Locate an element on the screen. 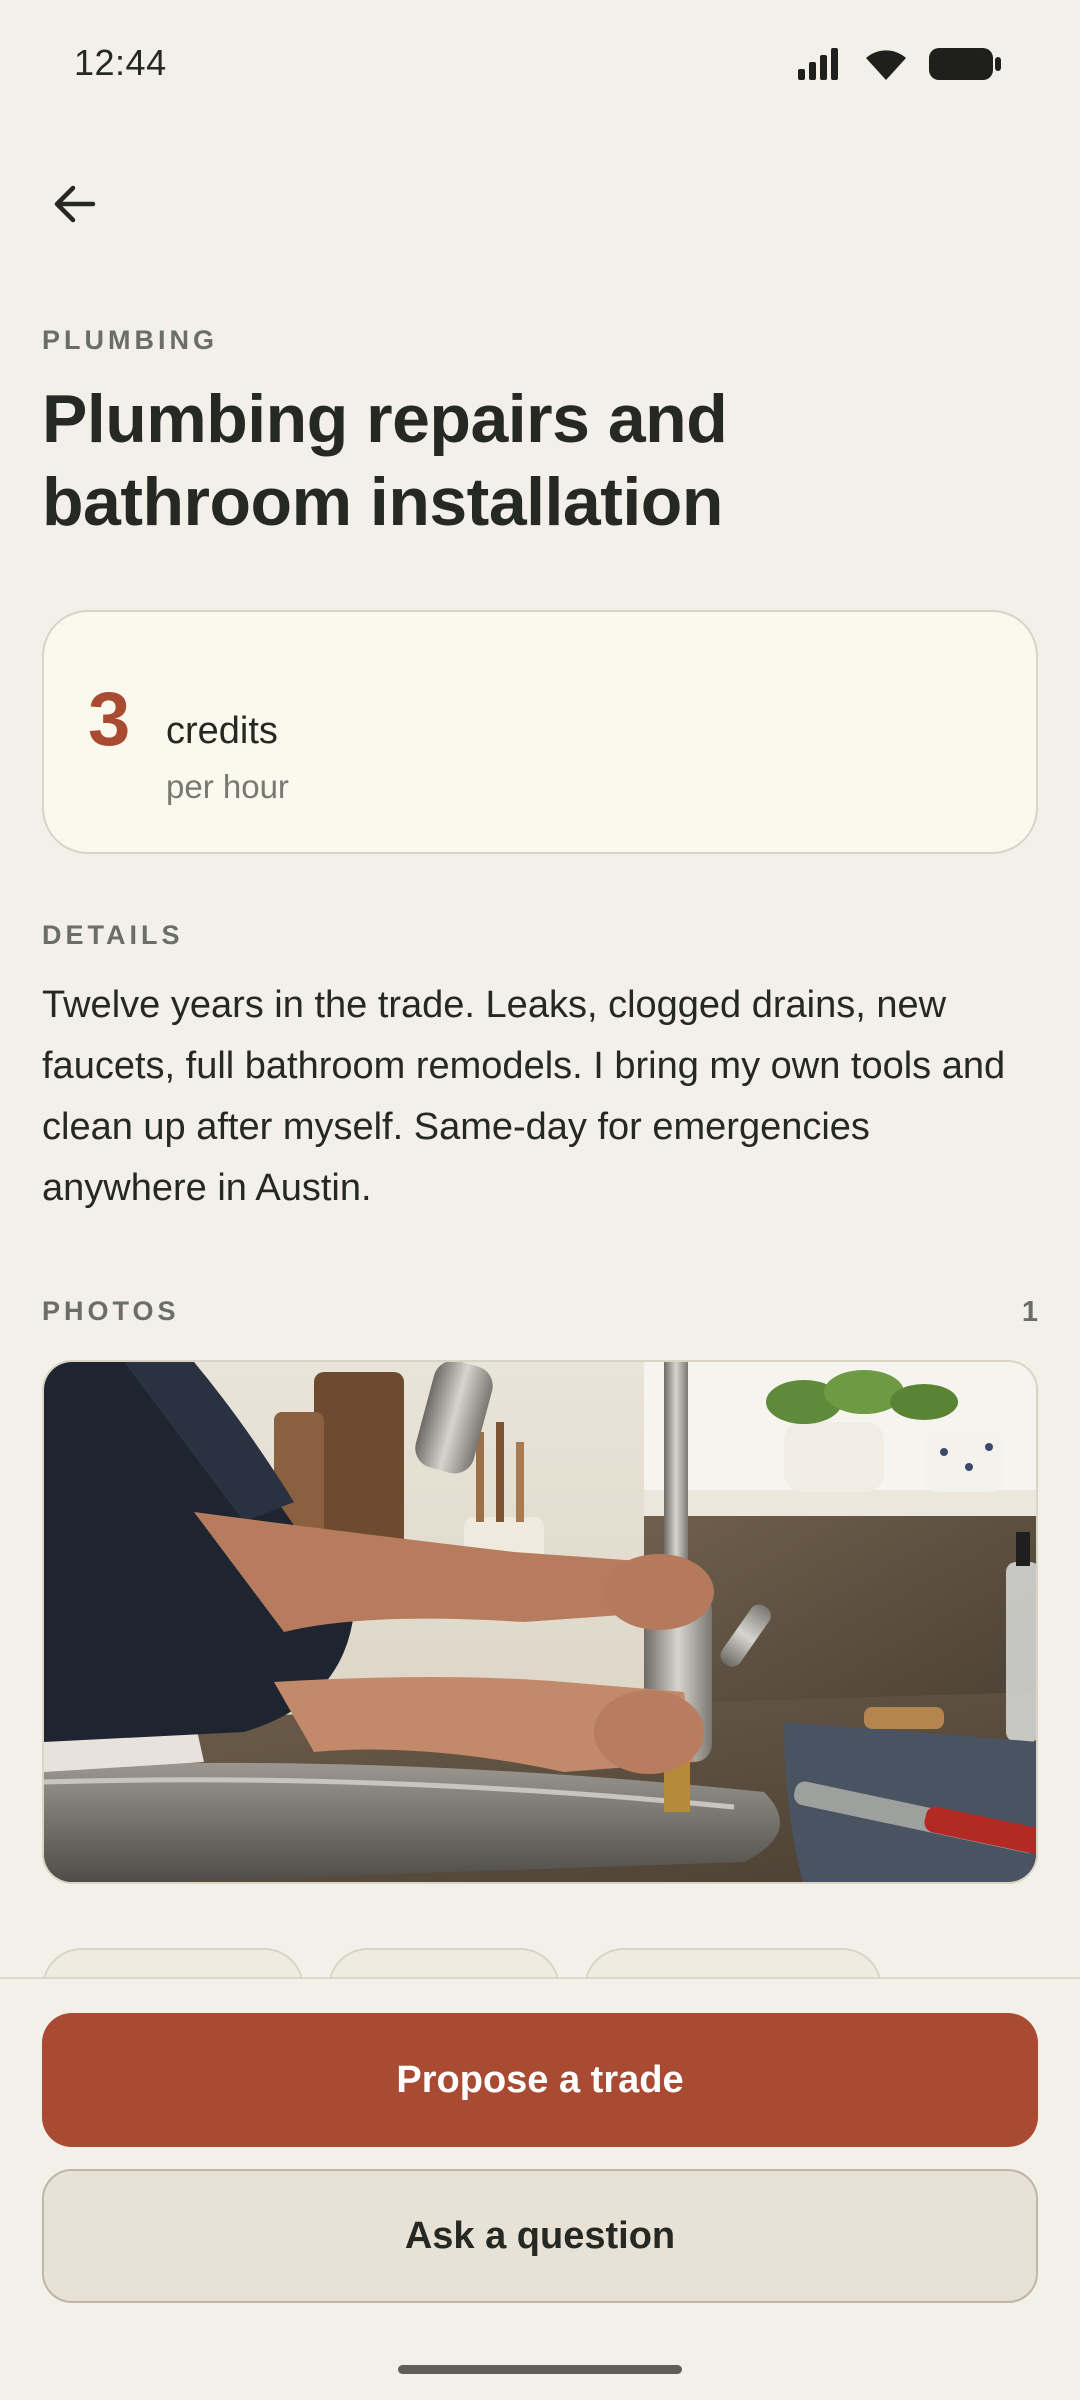 Image resolution: width=1080 pixels, height=2400 pixels. back-button is located at coordinates (74, 204).